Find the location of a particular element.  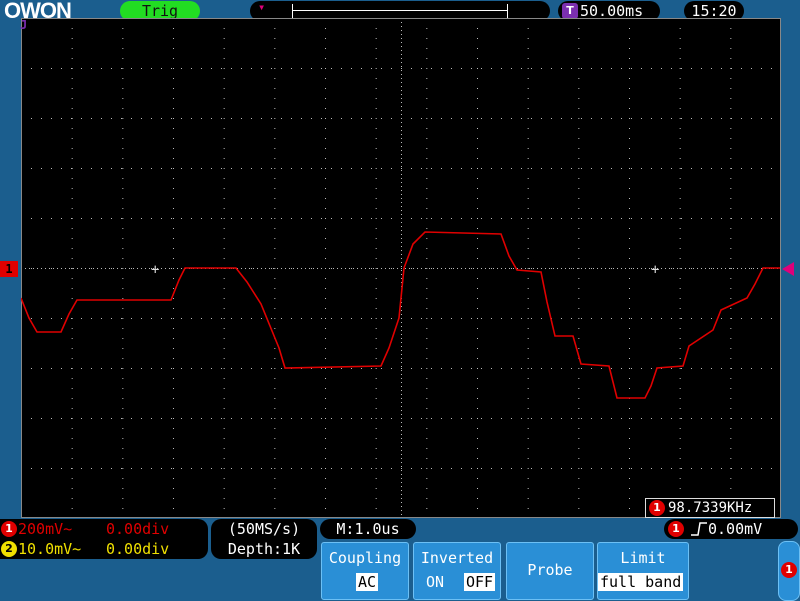

ch2-info: 2 10.0mV~ 0.00div is located at coordinates (104, 549).